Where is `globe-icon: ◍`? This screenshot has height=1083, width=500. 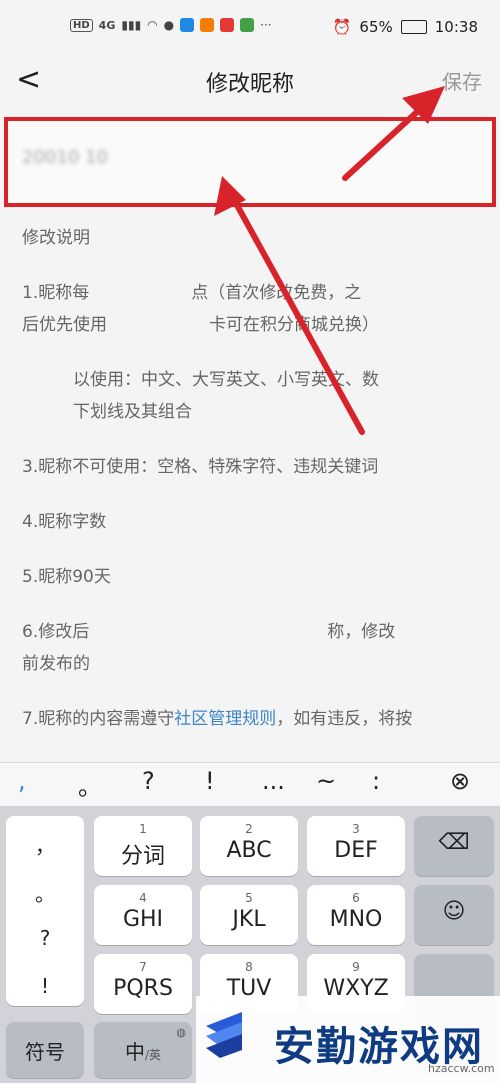
globe-icon: ◍ is located at coordinates (181, 1032).